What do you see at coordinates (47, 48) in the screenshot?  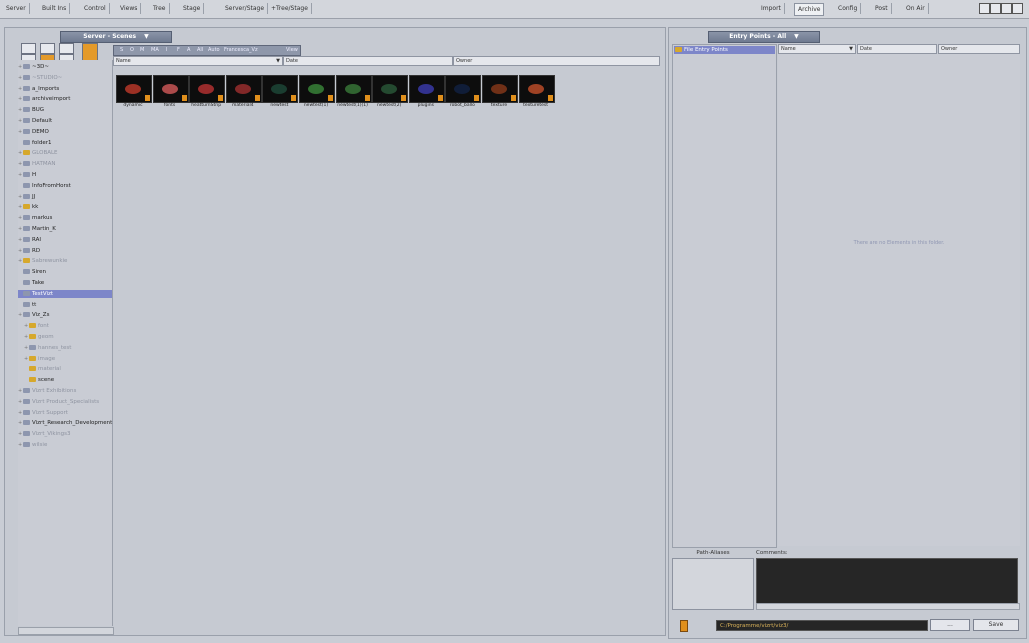 I see `split-view-button` at bounding box center [47, 48].